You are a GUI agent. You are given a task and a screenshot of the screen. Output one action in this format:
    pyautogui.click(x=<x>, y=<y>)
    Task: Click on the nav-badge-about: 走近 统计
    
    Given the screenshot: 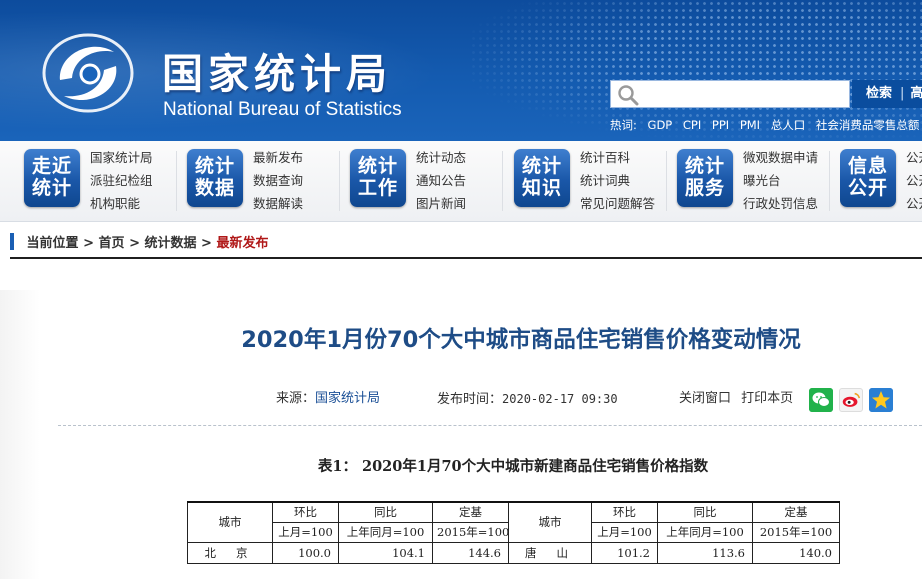 What is the action you would take?
    pyautogui.click(x=52, y=178)
    